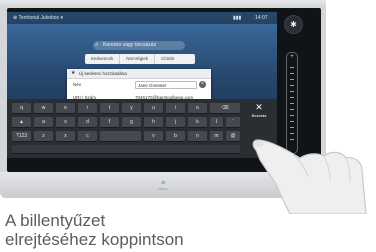 This screenshot has height=252, width=376. What do you see at coordinates (153, 108) in the screenshot?
I see `key-u: u` at bounding box center [153, 108].